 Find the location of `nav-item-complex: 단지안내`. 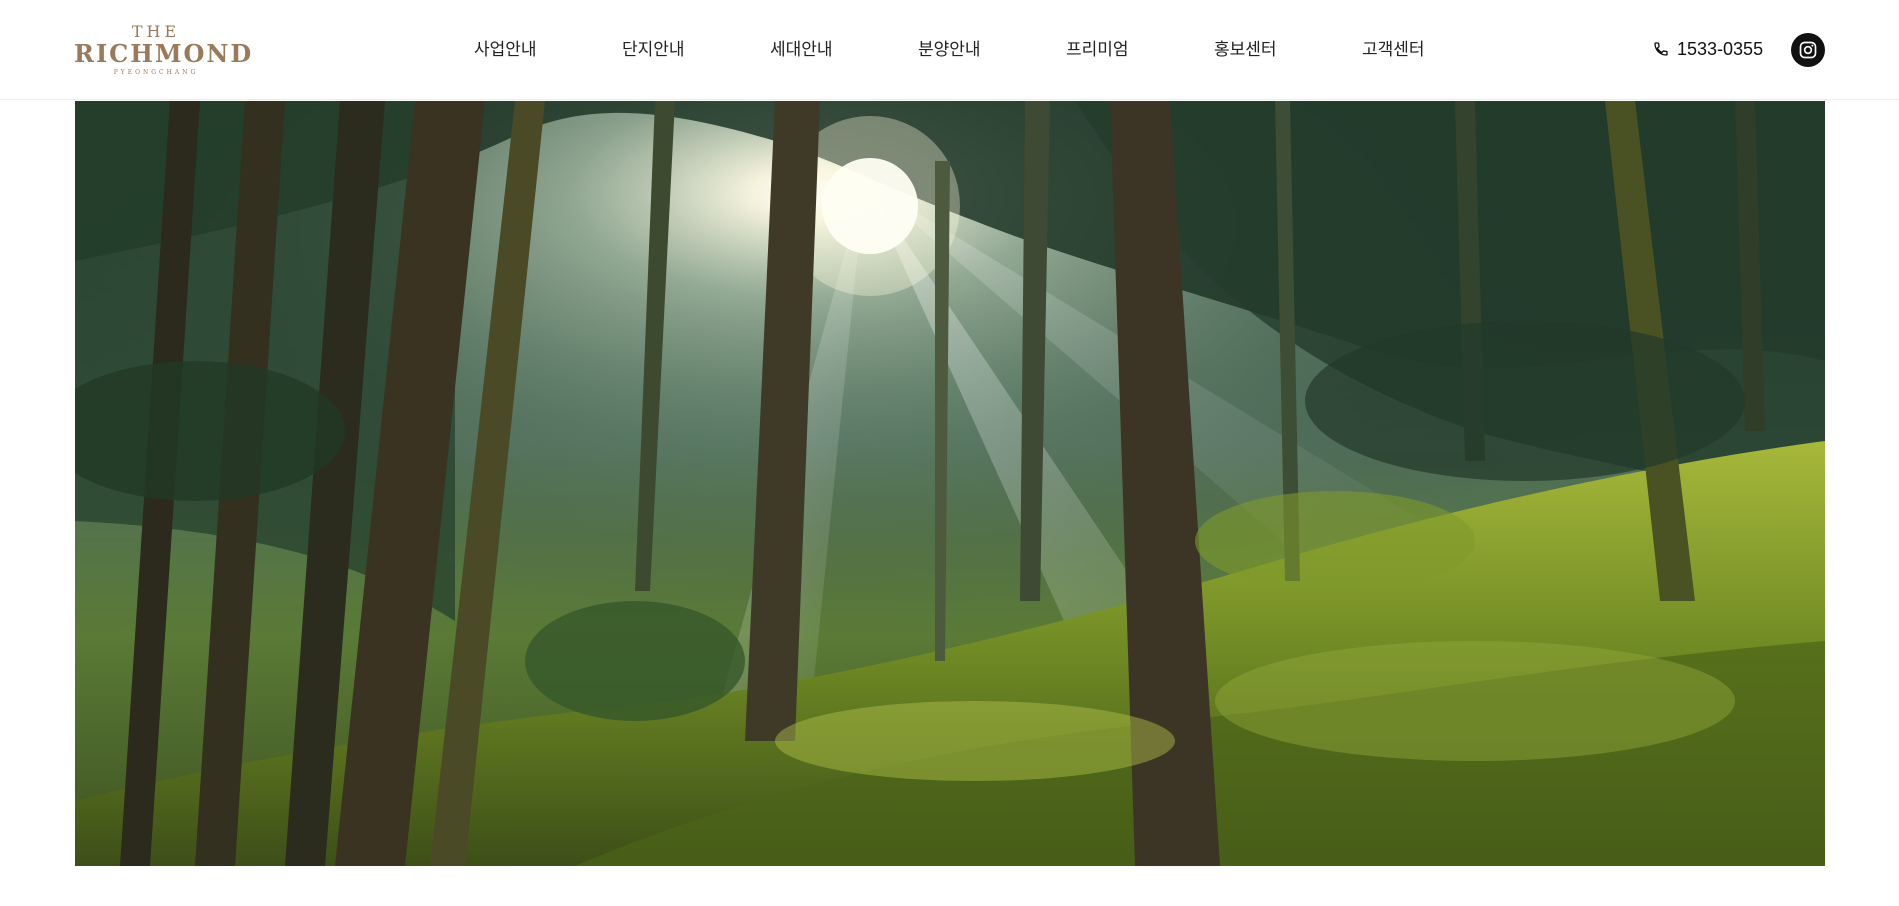

nav-item-complex: 단지안내 is located at coordinates (653, 50).